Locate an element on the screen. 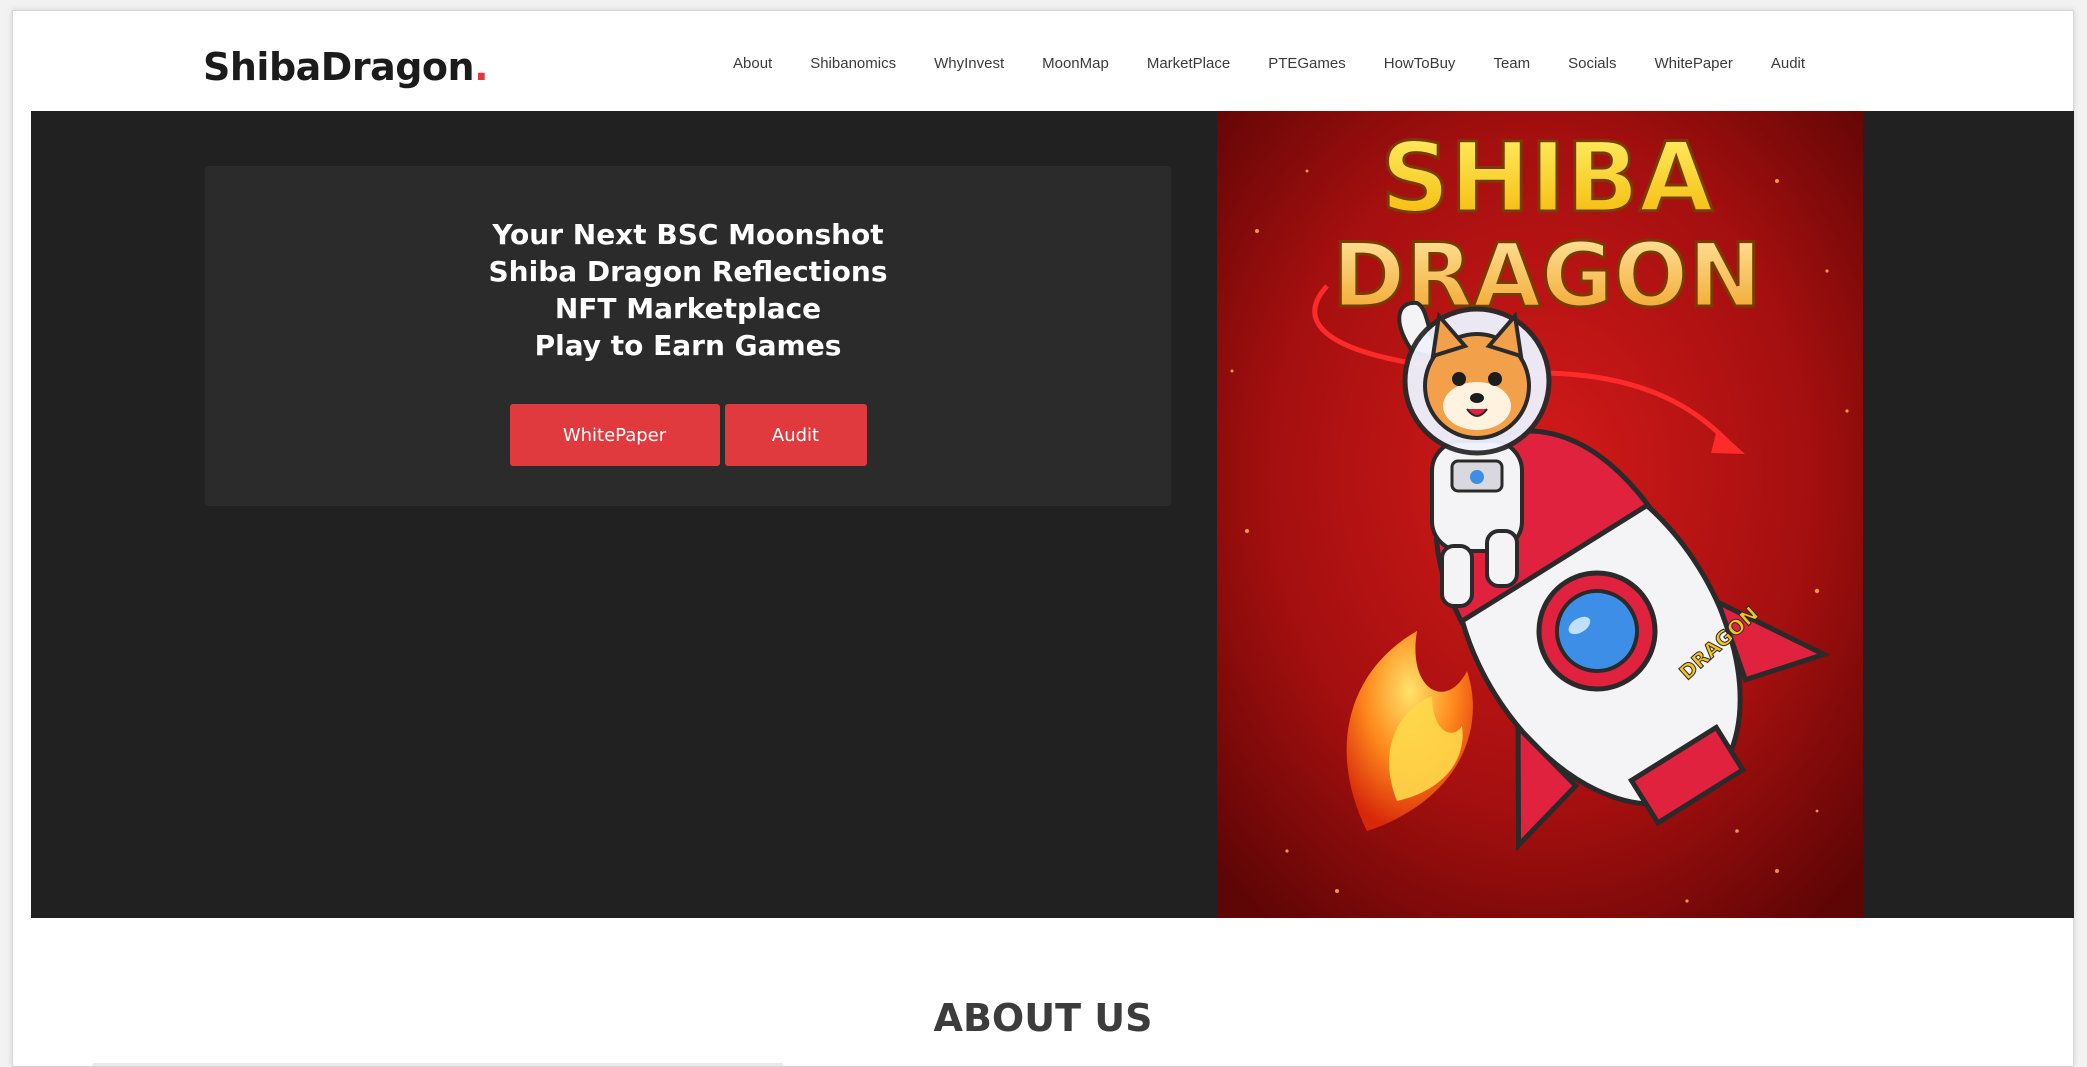 Image resolution: width=2087 pixels, height=1067 pixels. poster-title-shiba: SHIBA is located at coordinates (1547, 178).